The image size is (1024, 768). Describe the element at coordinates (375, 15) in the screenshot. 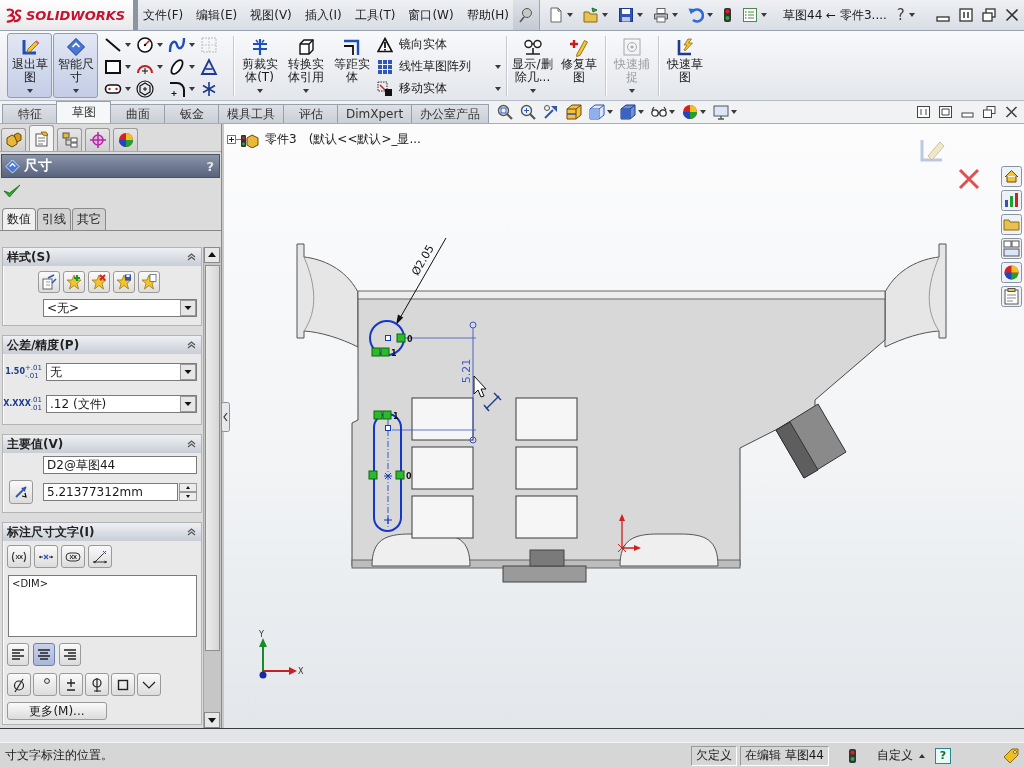

I see `menu-item: 工具(T)` at that location.